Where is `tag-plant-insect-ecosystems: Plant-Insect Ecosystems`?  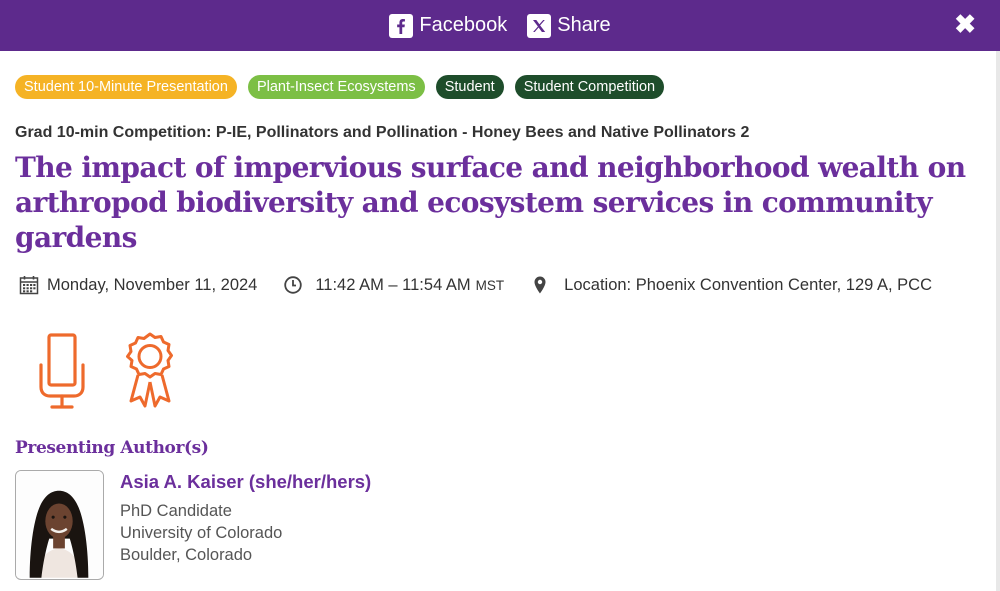
tag-plant-insect-ecosystems: Plant-Insect Ecosystems is located at coordinates (336, 87).